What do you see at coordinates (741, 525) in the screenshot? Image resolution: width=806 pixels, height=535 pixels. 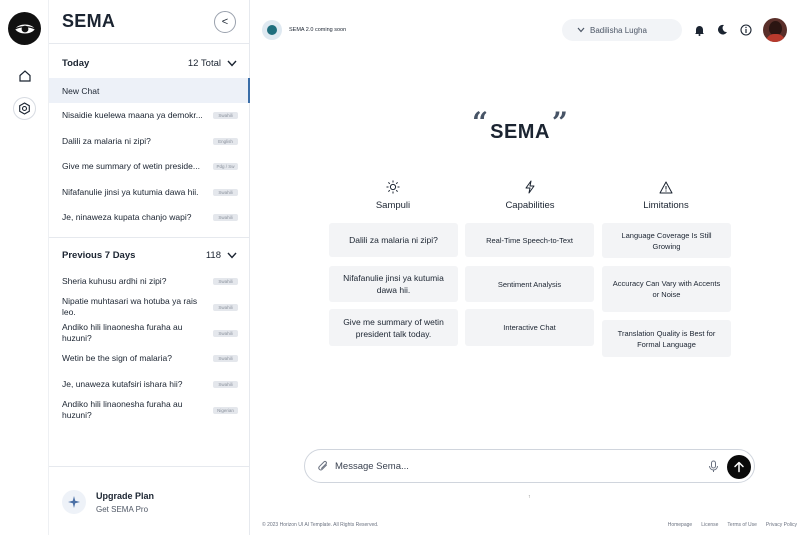 I see `footer-link-terms: Terms of Use` at bounding box center [741, 525].